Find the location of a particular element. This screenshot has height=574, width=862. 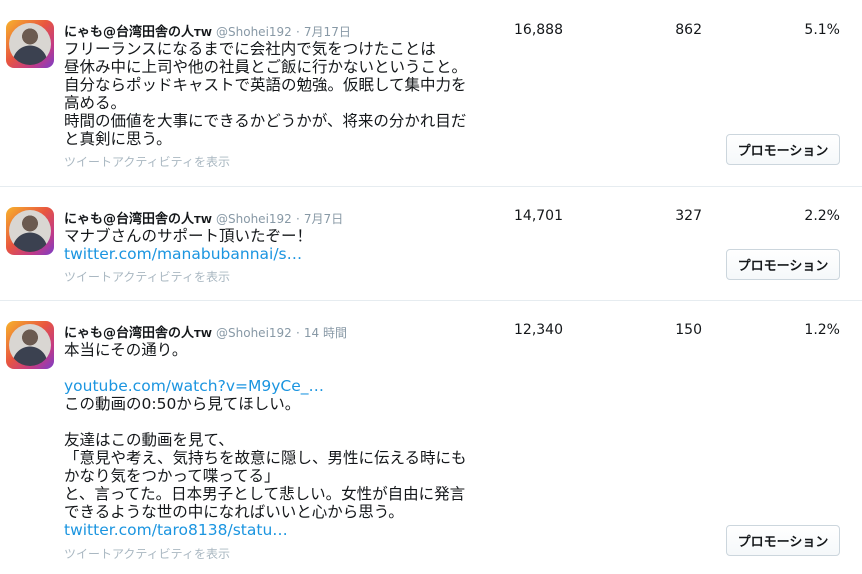

tweet-line: 高める。 is located at coordinates (95, 103).